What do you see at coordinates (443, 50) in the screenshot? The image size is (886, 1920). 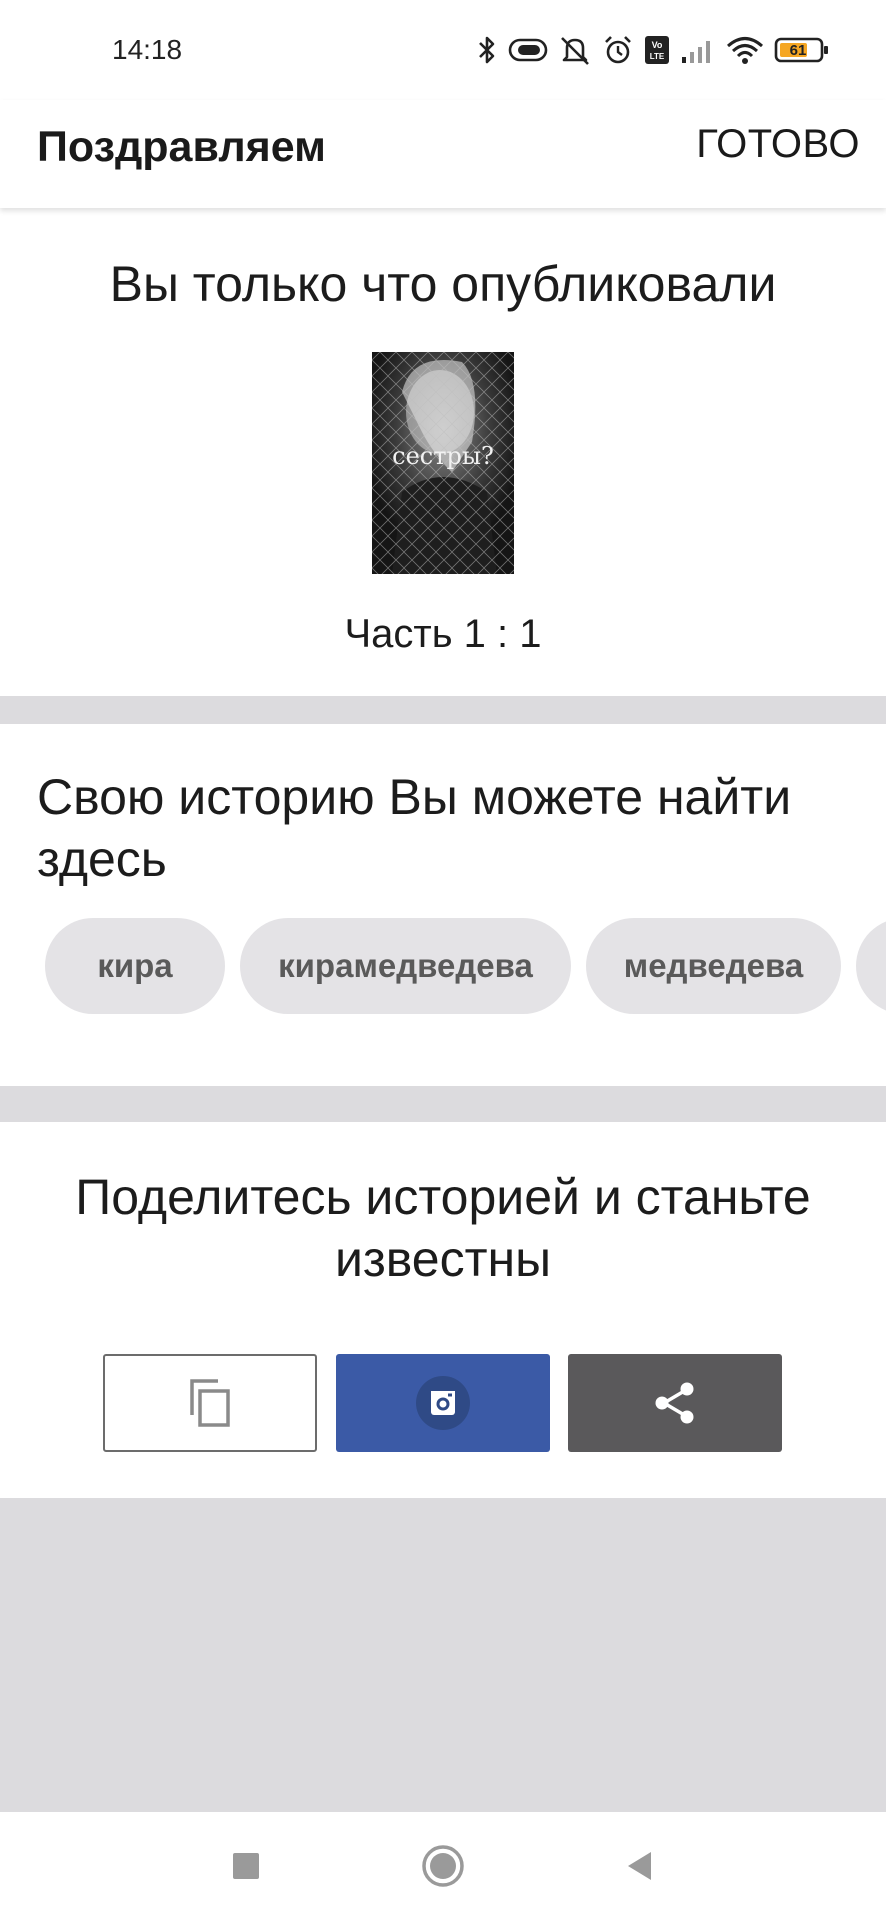 I see `status-bar: 14:18 Vo LTE 61` at bounding box center [443, 50].